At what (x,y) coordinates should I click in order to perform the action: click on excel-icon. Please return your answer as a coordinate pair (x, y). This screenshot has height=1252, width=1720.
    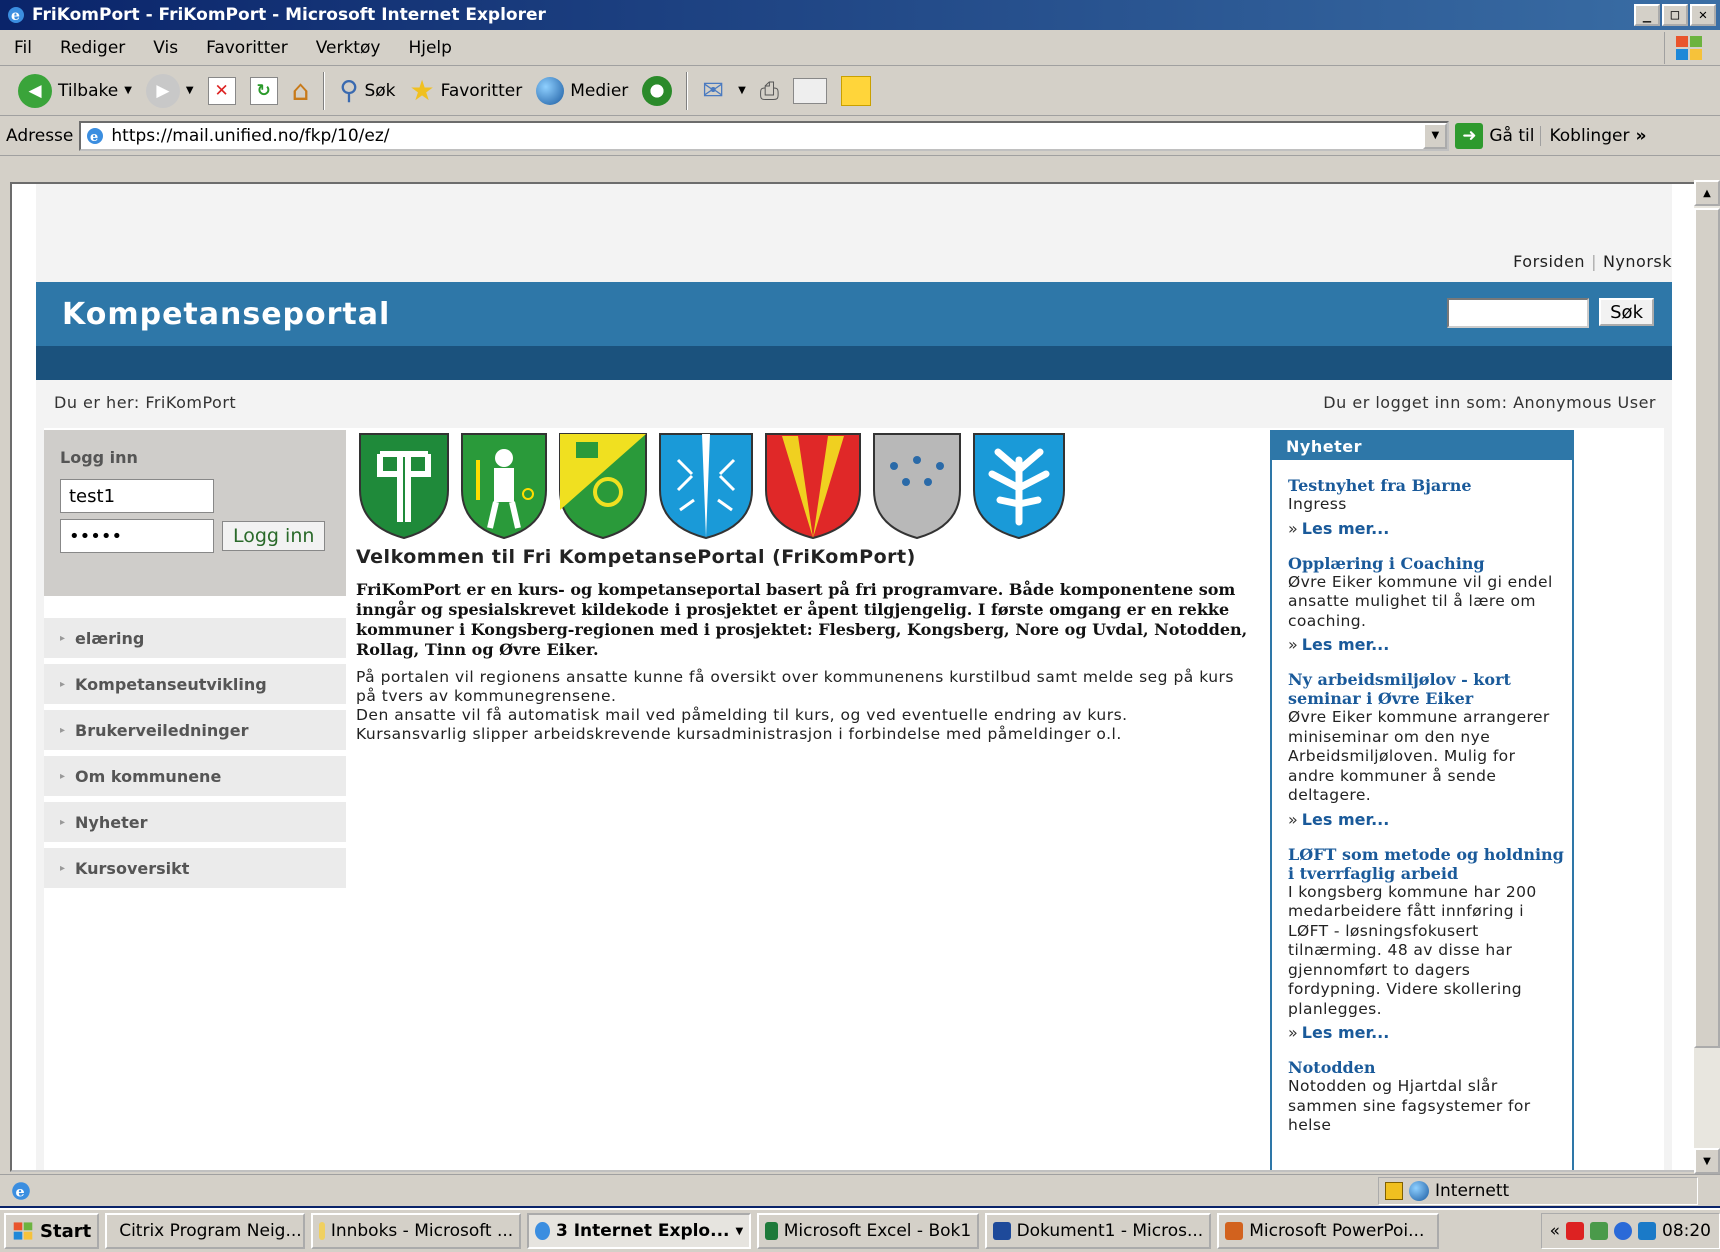
    Looking at the image, I should click on (771, 1231).